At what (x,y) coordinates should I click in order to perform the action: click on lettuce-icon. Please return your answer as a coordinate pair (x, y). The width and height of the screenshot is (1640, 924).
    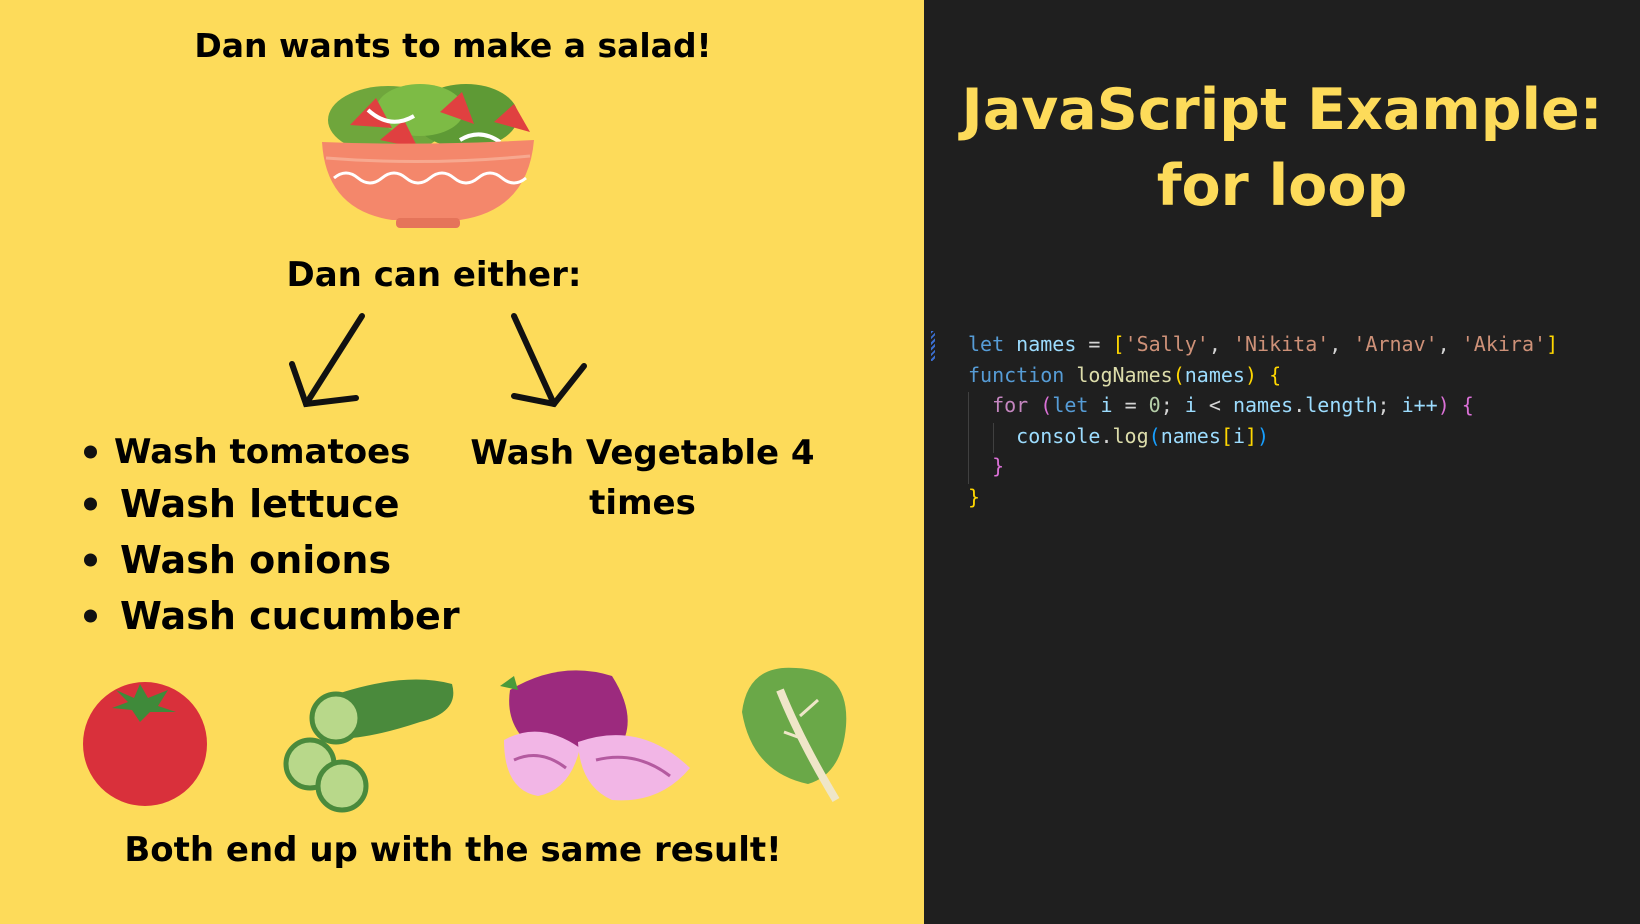
    Looking at the image, I should click on (794, 735).